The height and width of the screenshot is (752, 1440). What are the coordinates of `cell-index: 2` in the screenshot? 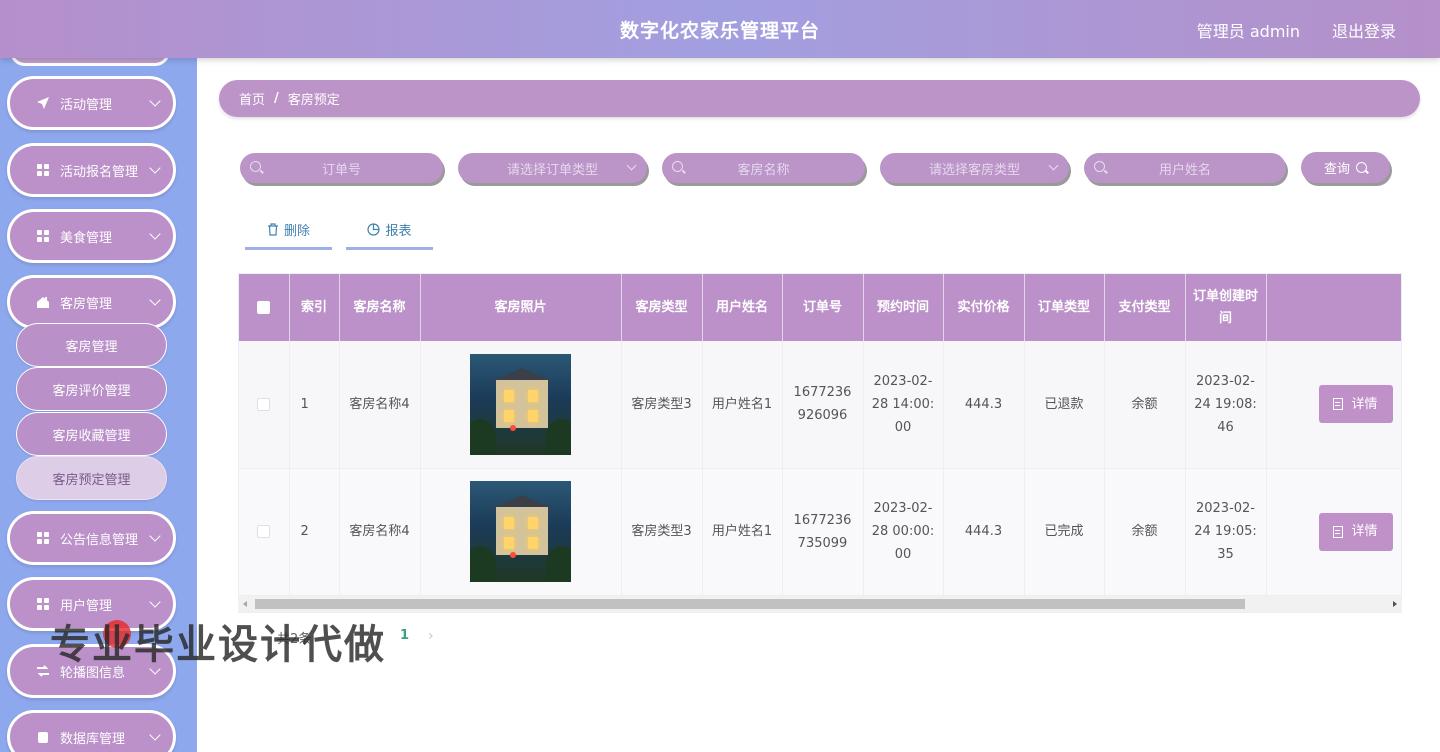 It's located at (314, 532).